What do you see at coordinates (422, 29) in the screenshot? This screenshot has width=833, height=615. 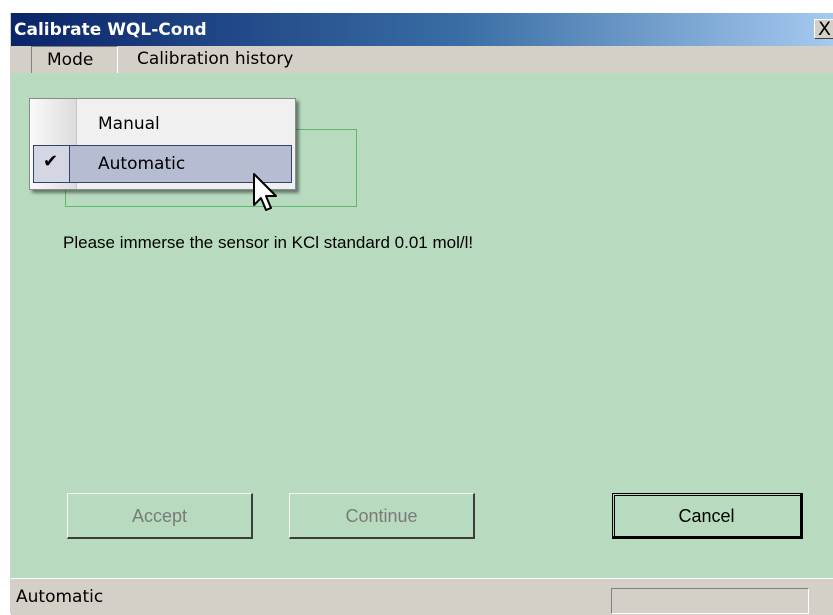 I see `title-bar: Calibrate WQL-Cond X` at bounding box center [422, 29].